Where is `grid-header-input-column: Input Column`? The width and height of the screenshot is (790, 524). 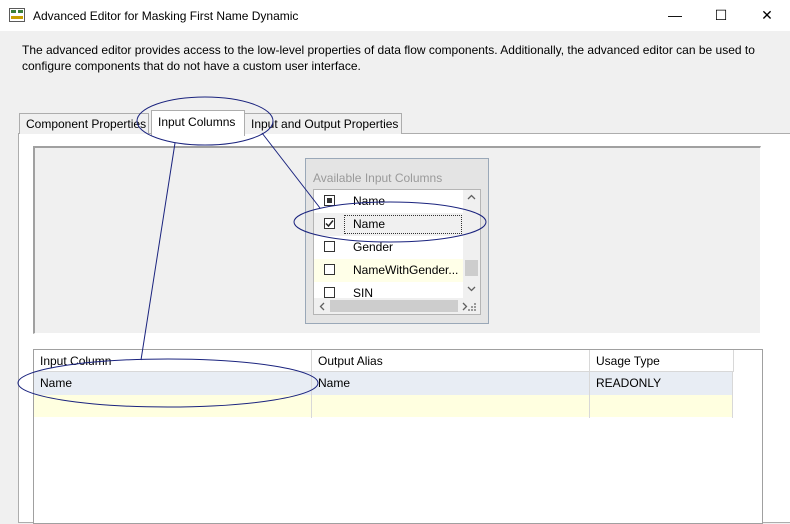 grid-header-input-column: Input Column is located at coordinates (173, 361).